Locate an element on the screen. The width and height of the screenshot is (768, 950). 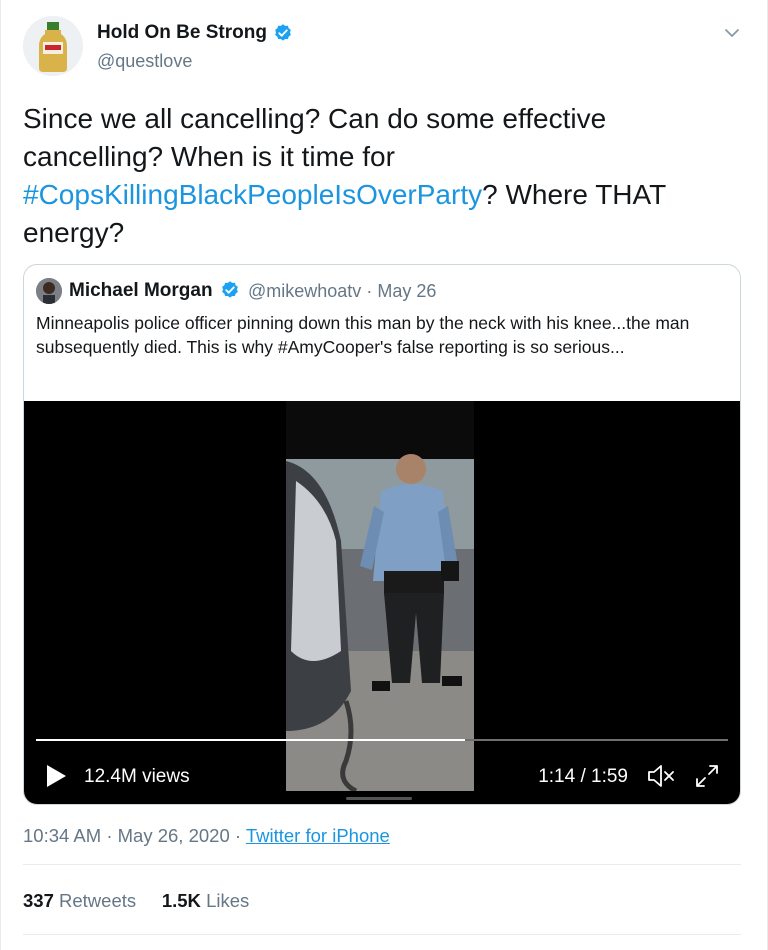
play-icon is located at coordinates (56, 776).